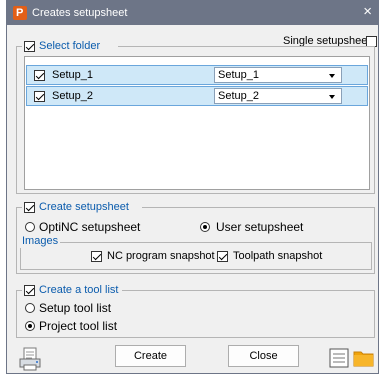 The image size is (379, 380). What do you see at coordinates (260, 227) in the screenshot?
I see `user-setupsheet-label: User setupsheet` at bounding box center [260, 227].